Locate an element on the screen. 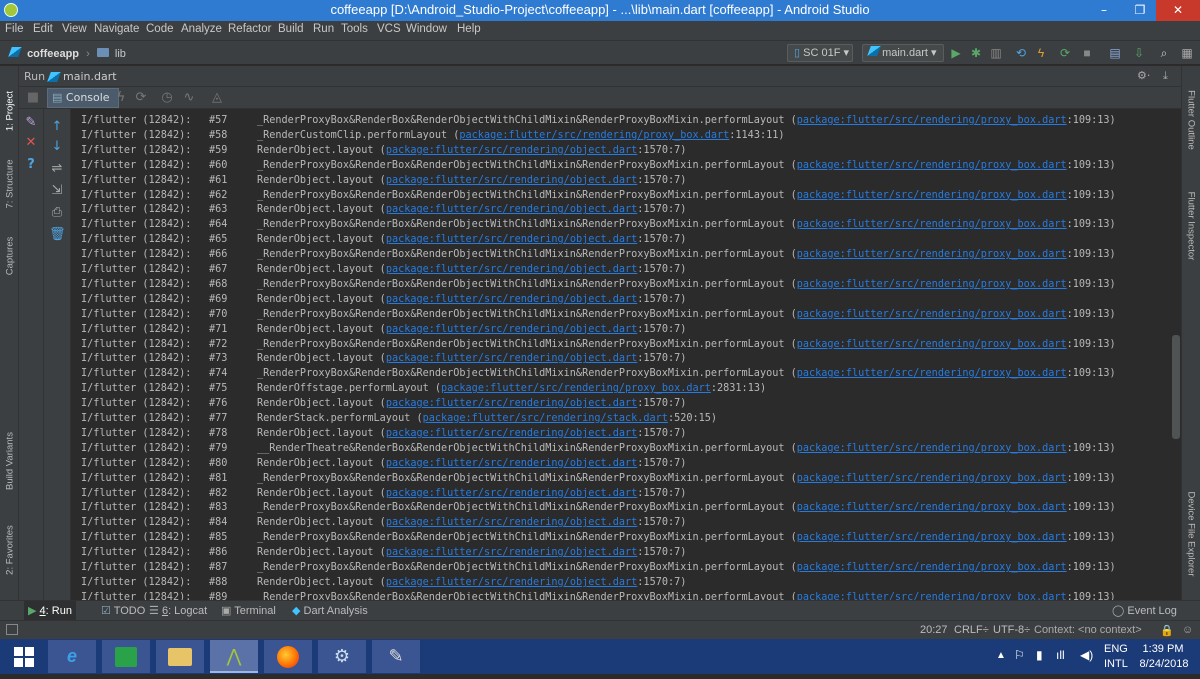 Image resolution: width=1200 pixels, height=679 pixels. tool-structure: 7: Structure is located at coordinates (10, 183).